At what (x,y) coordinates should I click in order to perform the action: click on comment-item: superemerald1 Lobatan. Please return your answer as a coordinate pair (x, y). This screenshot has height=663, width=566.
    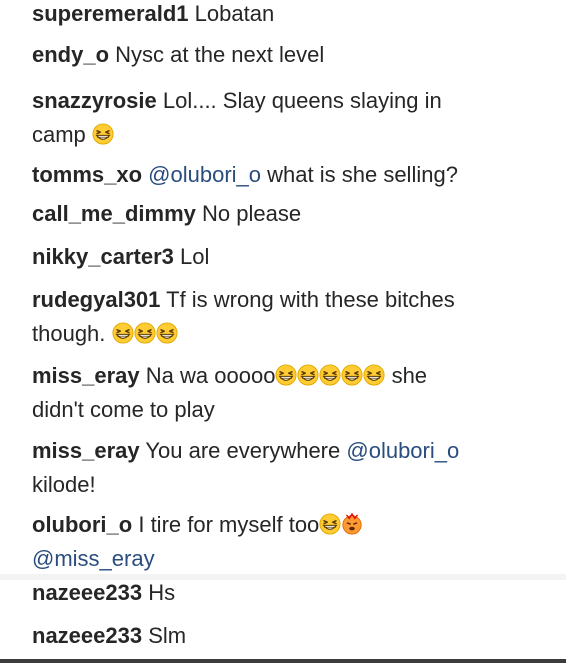
    Looking at the image, I should click on (282, 15).